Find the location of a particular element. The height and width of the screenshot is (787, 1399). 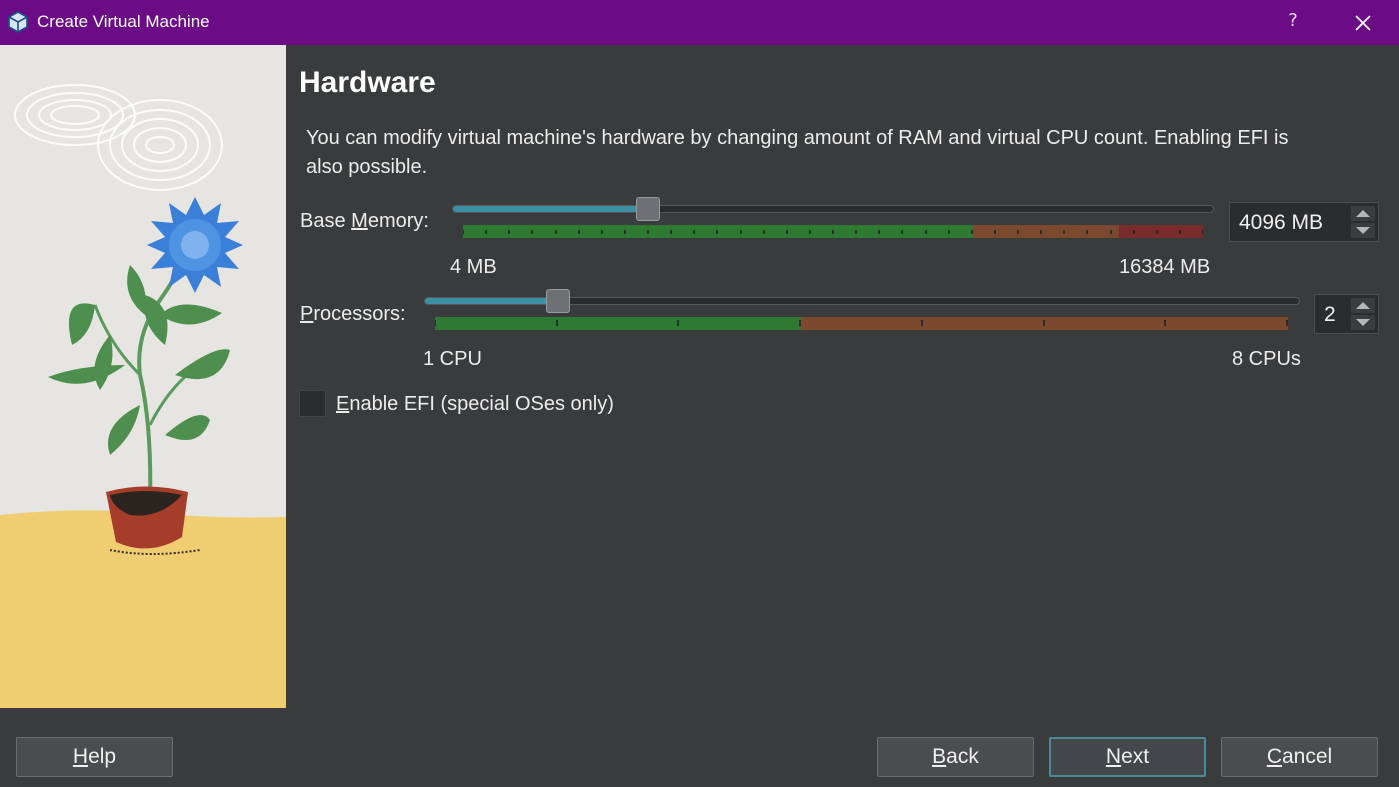

processors-value: 2 is located at coordinates (1330, 314).